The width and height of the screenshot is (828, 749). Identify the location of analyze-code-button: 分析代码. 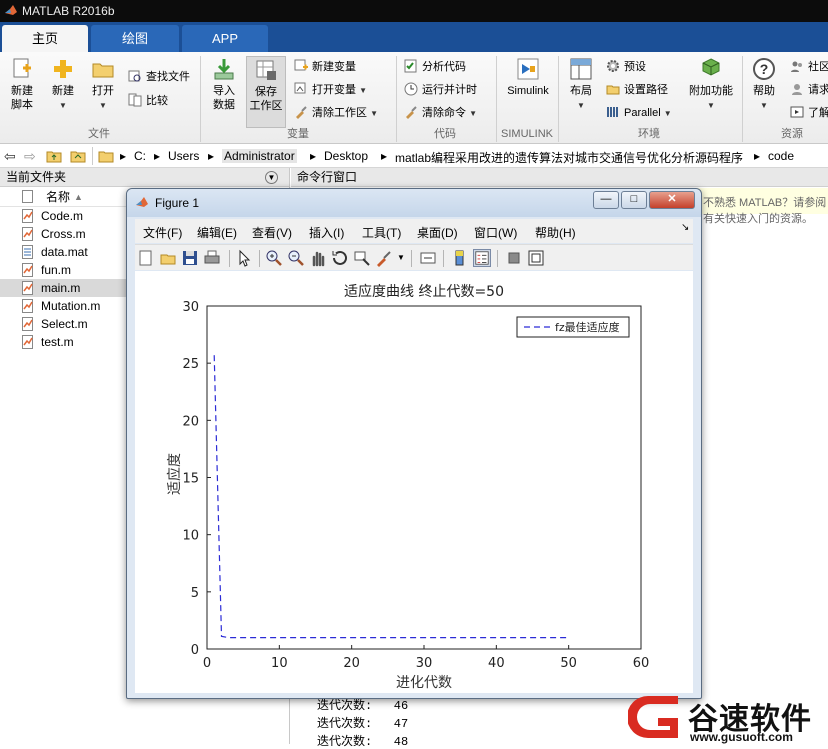
(435, 67).